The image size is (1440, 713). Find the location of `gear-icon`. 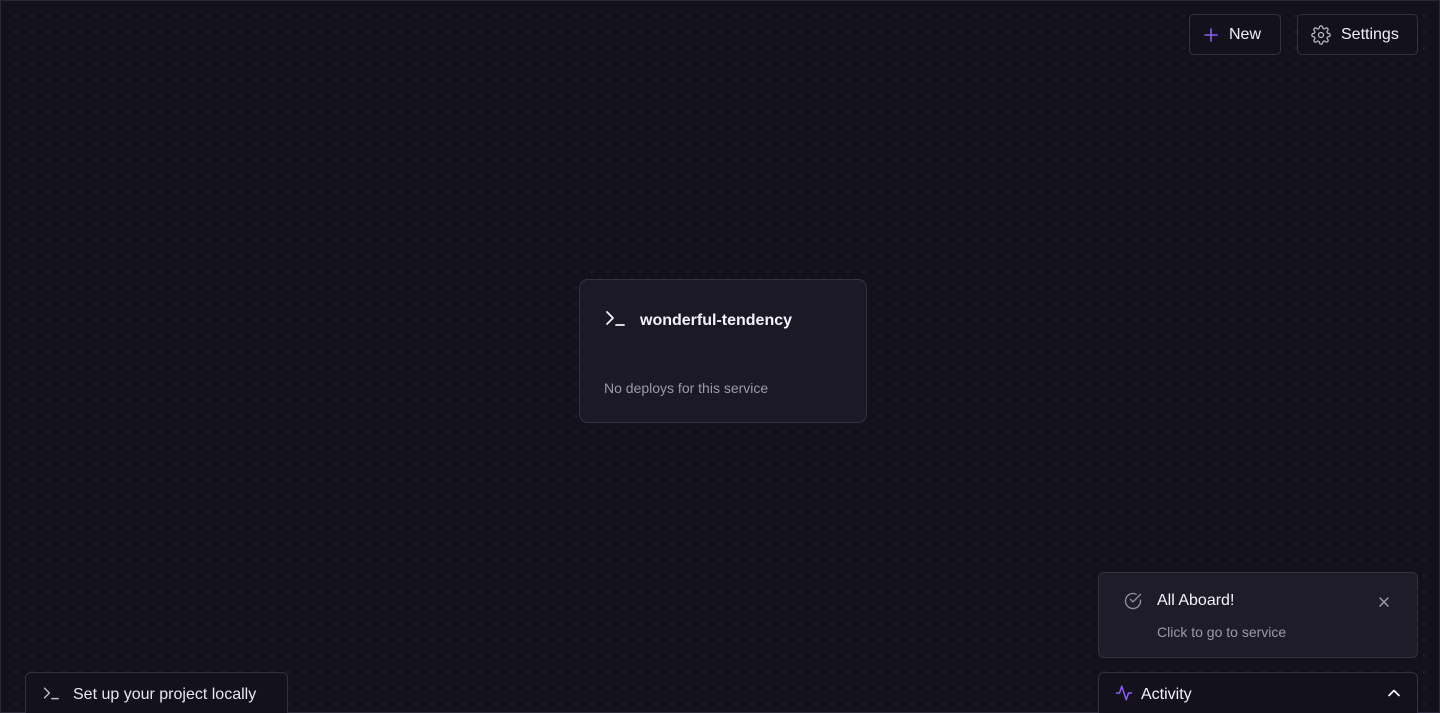

gear-icon is located at coordinates (1321, 34).